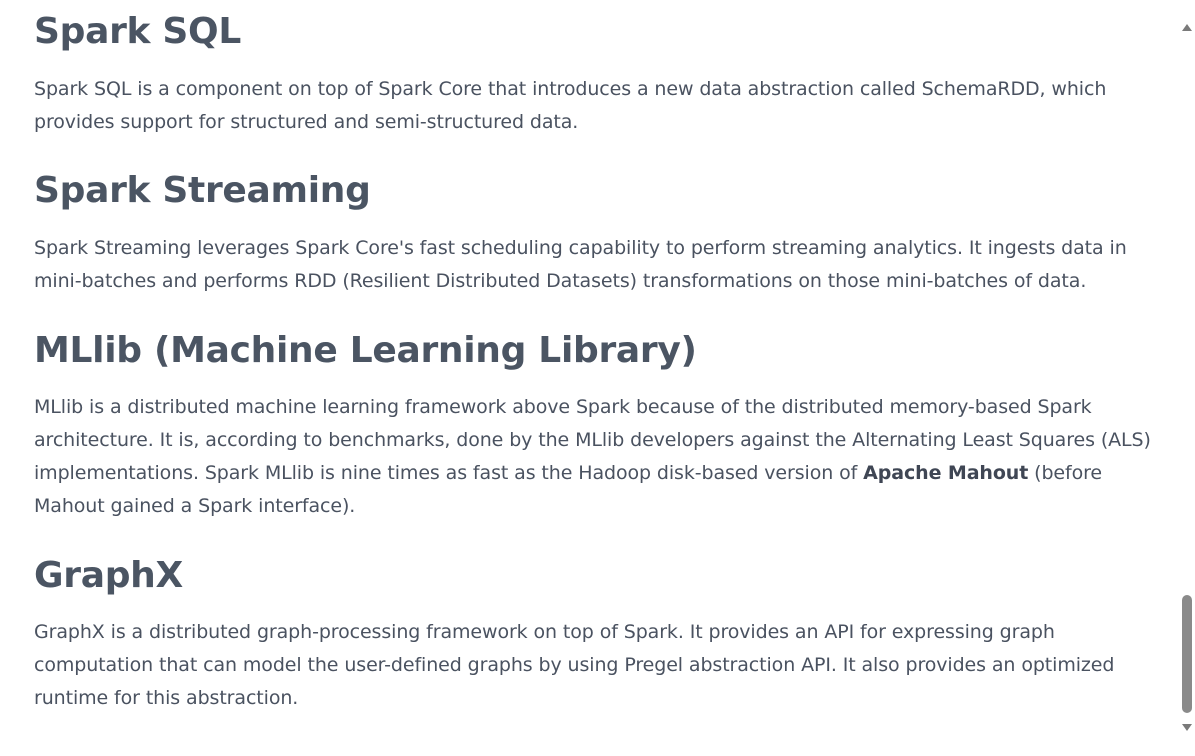  Describe the element at coordinates (1187, 654) in the screenshot. I see `scrollbar-thumb` at that location.